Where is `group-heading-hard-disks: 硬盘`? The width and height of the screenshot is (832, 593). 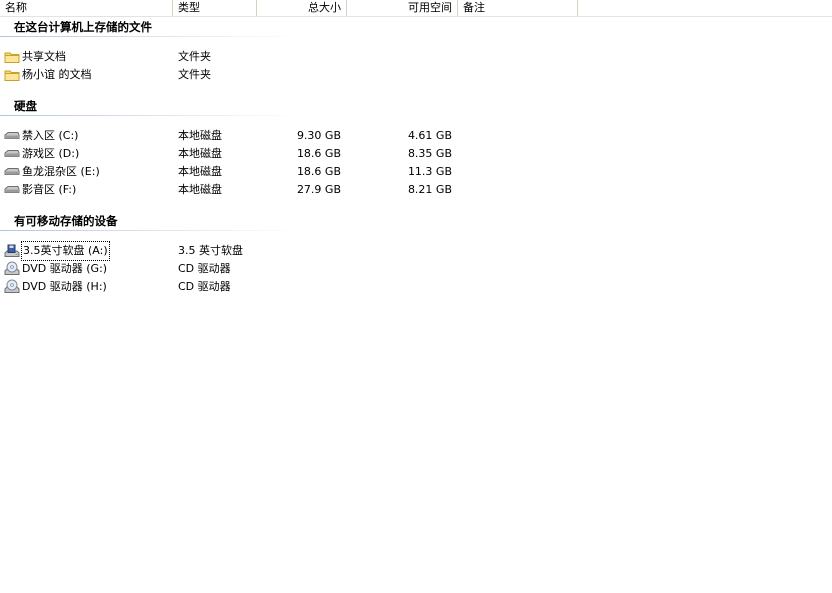
group-heading-hard-disks: 硬盘 is located at coordinates (25, 106).